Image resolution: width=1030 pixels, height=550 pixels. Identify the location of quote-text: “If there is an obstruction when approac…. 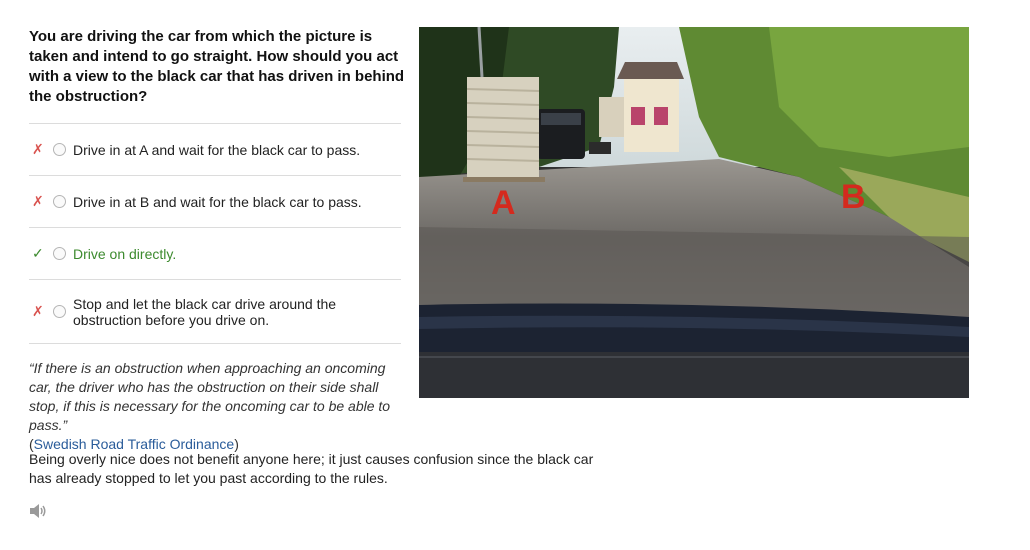
(210, 396).